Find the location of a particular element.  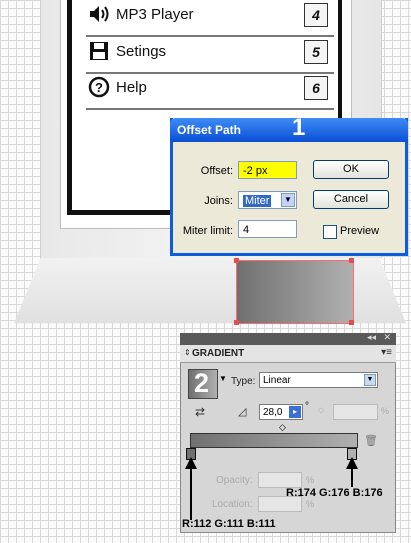

gradient-preview: 2 is located at coordinates (203, 383).